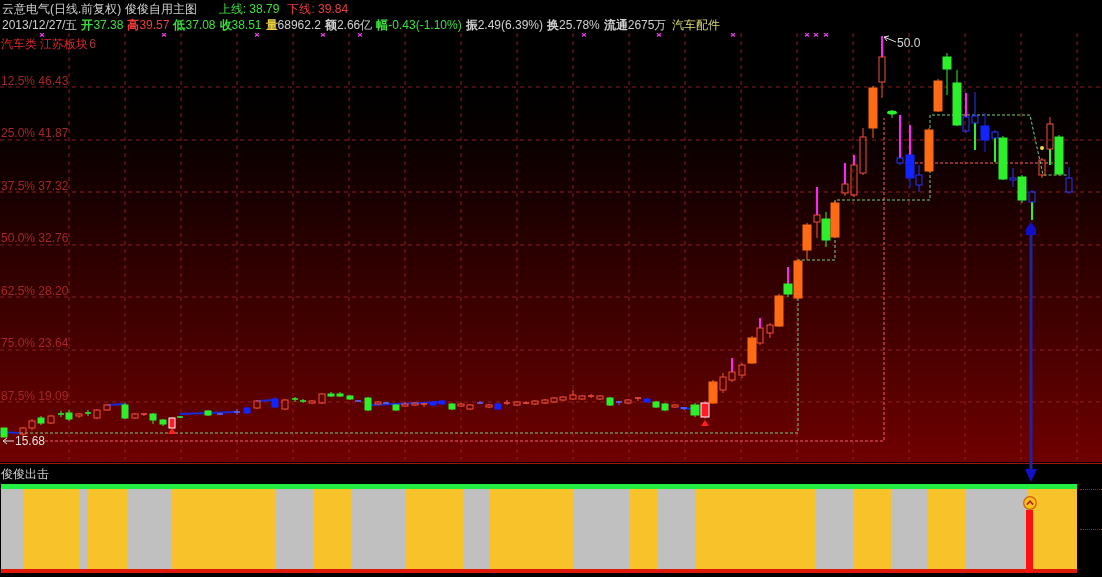 This screenshot has width=1102, height=577. I want to click on quote-field: 振2.49(6.39%), so click(504, 25).